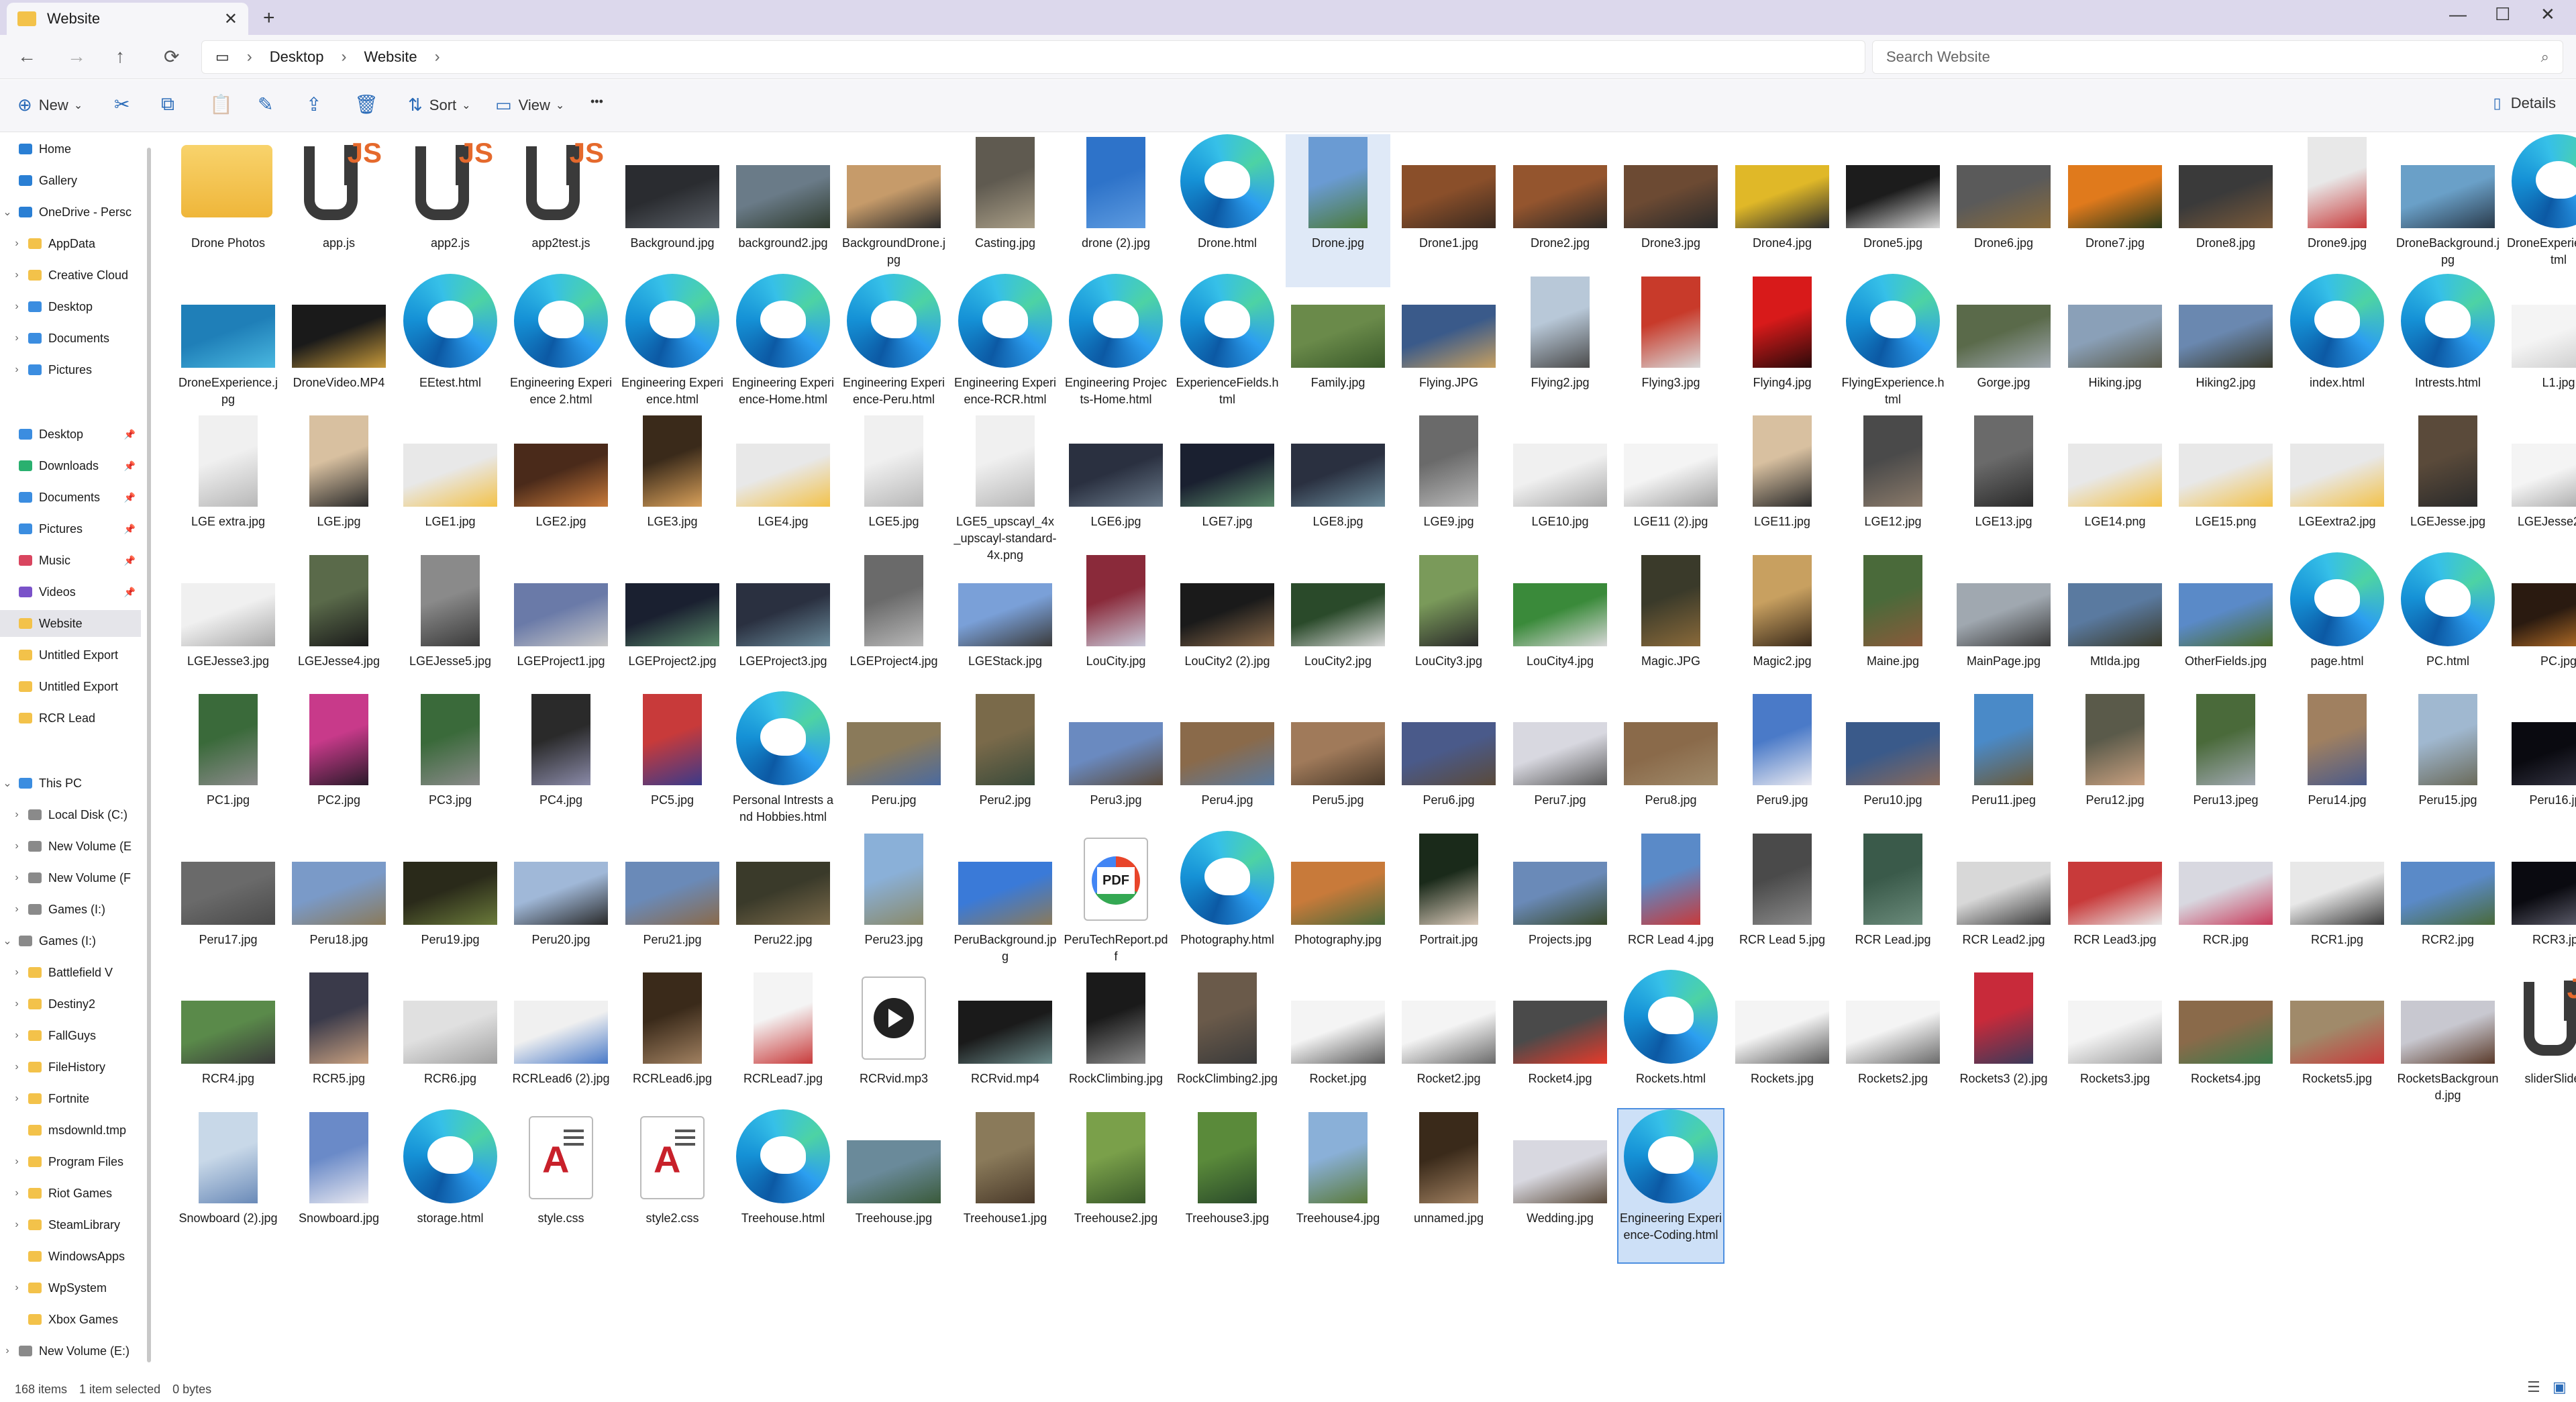 The height and width of the screenshot is (1402, 2576). I want to click on file-item: LGE extra.jpg, so click(228, 489).